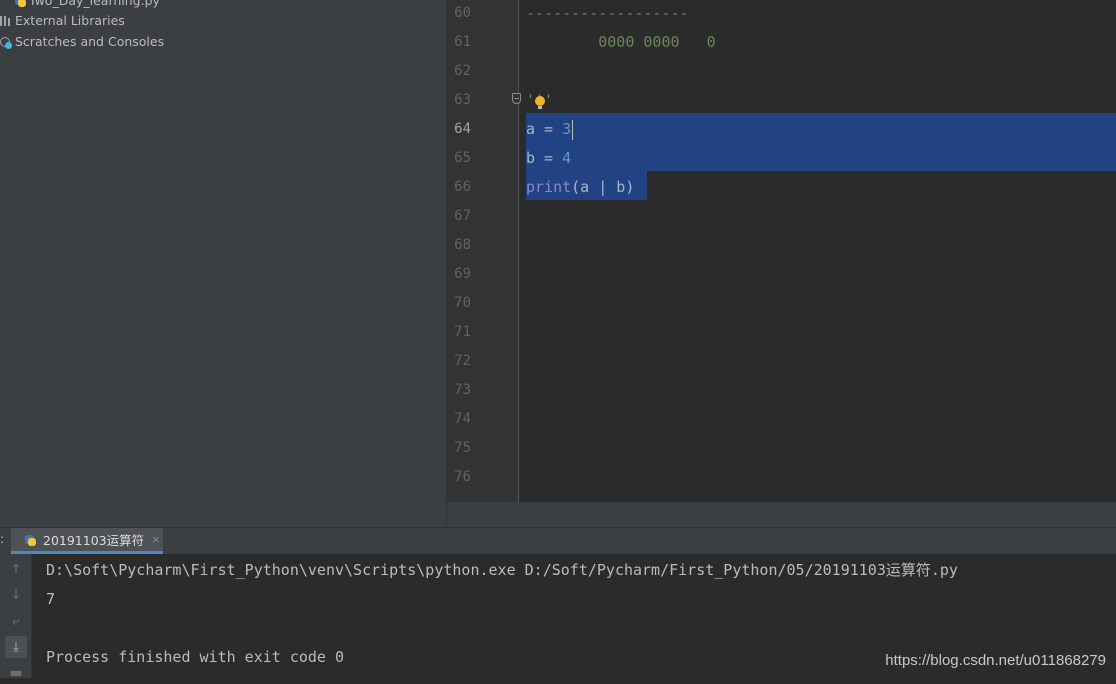 Image resolution: width=1116 pixels, height=684 pixels. I want to click on tree-item-label: External Libraries, so click(70, 20).